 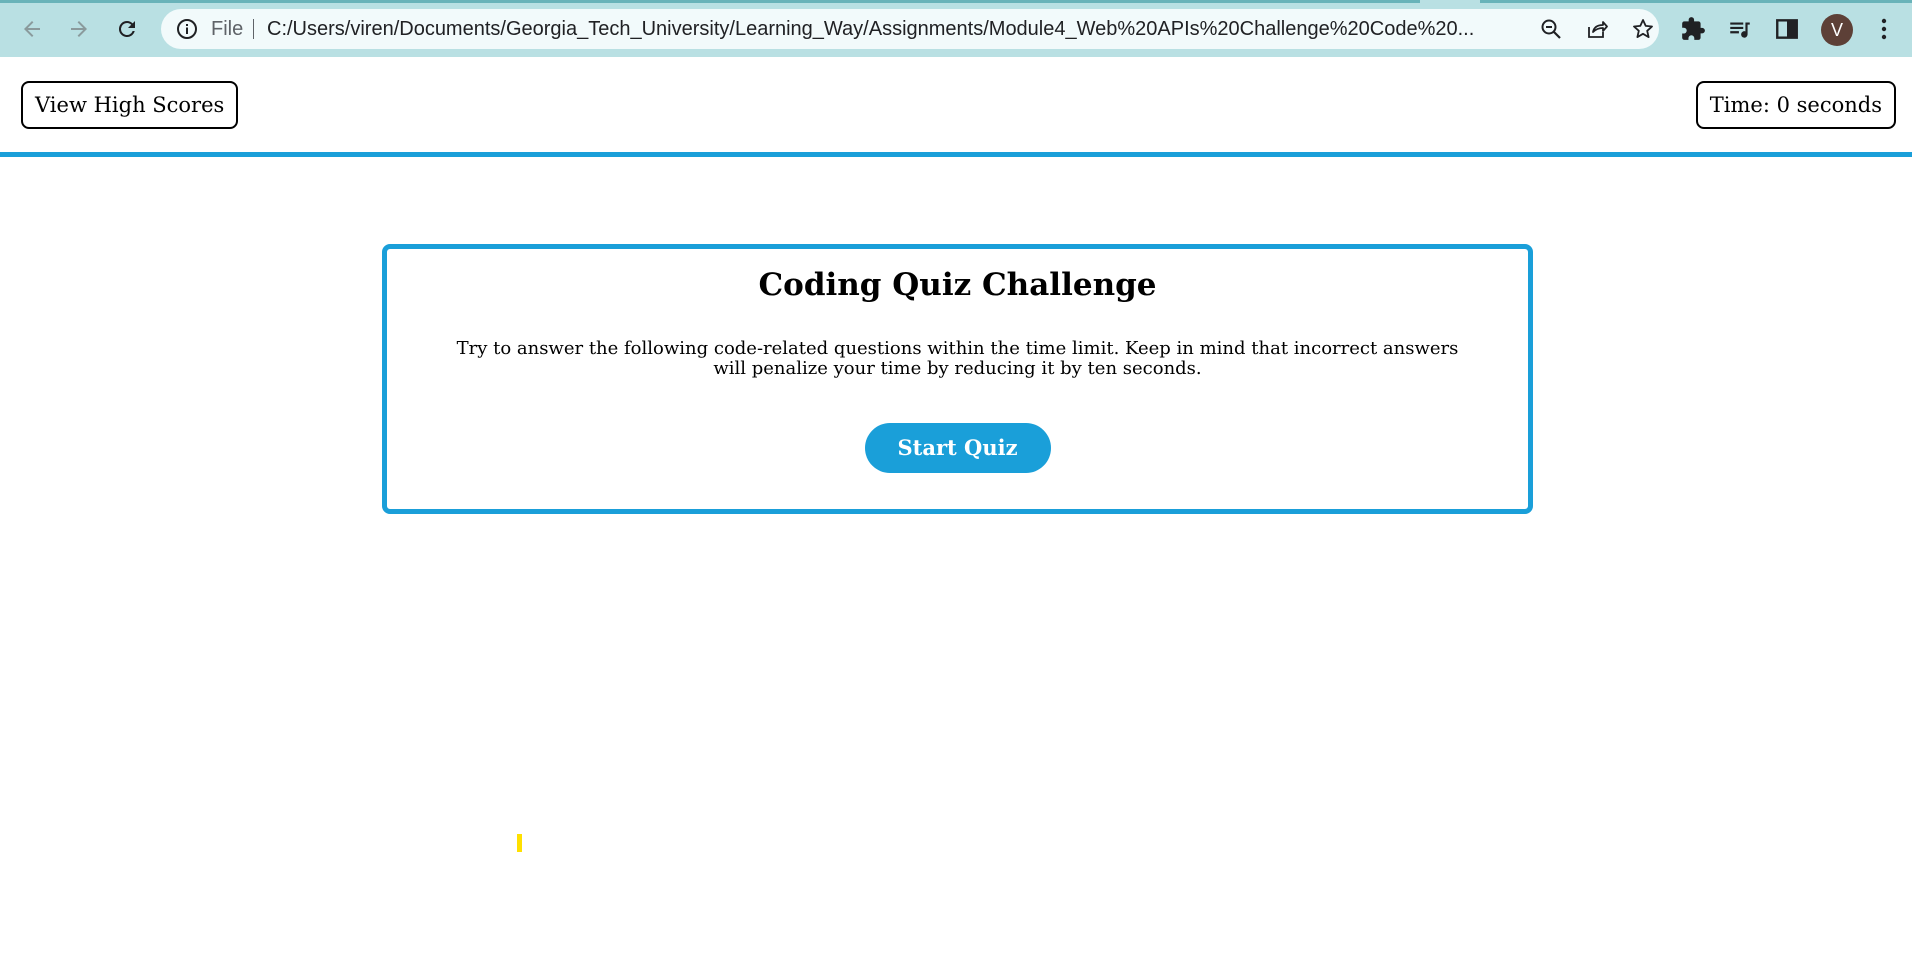 I want to click on arrow-left-icon, so click(x=32, y=29).